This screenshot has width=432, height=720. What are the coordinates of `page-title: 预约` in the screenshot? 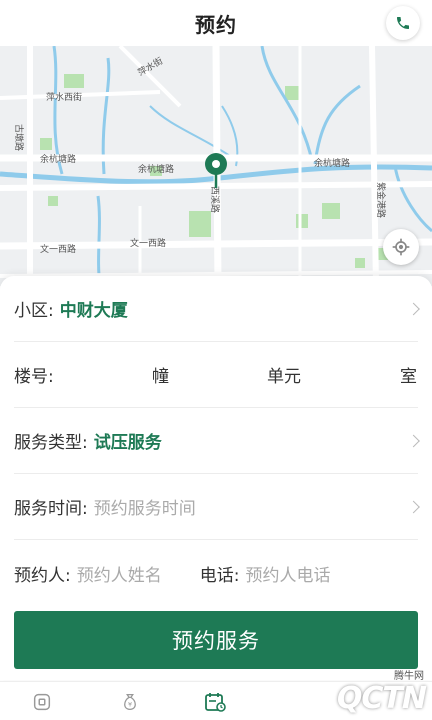 It's located at (216, 24).